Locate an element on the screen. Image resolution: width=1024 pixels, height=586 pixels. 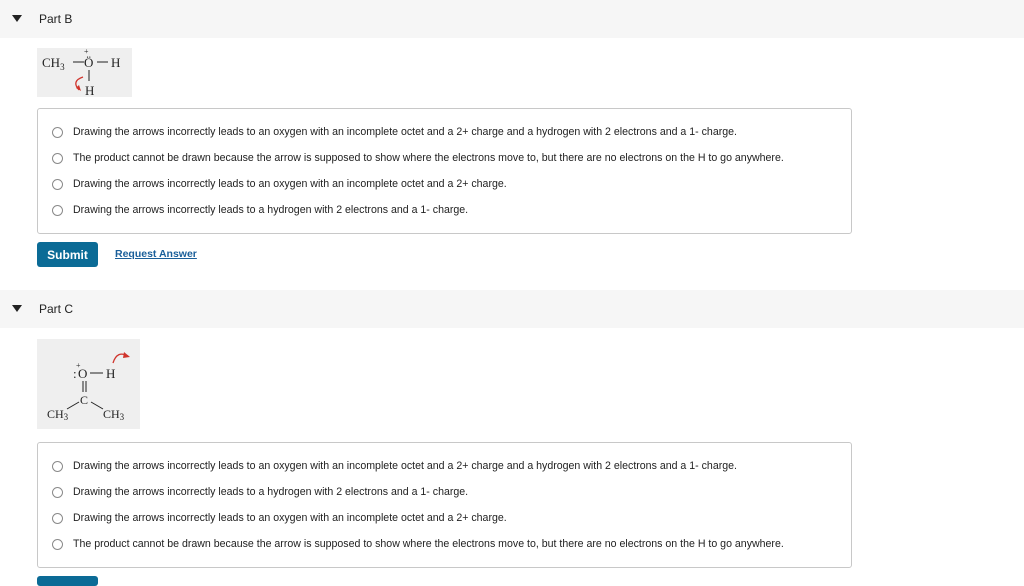
submit-button: Submit is located at coordinates (67, 254).